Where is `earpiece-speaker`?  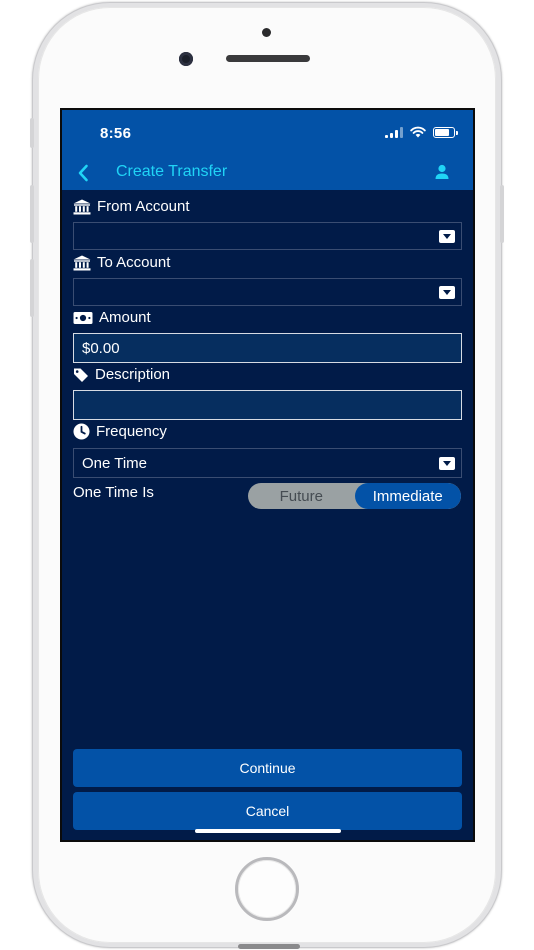
earpiece-speaker is located at coordinates (268, 58).